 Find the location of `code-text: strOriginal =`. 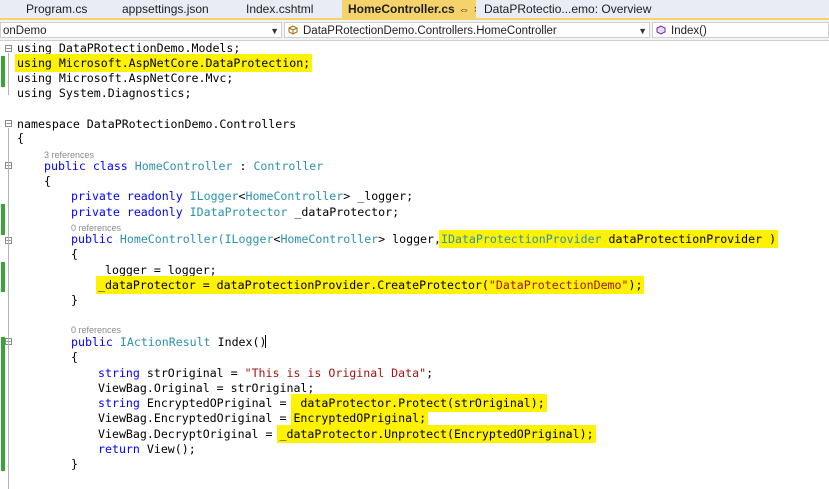

code-text: strOriginal = is located at coordinates (192, 373).